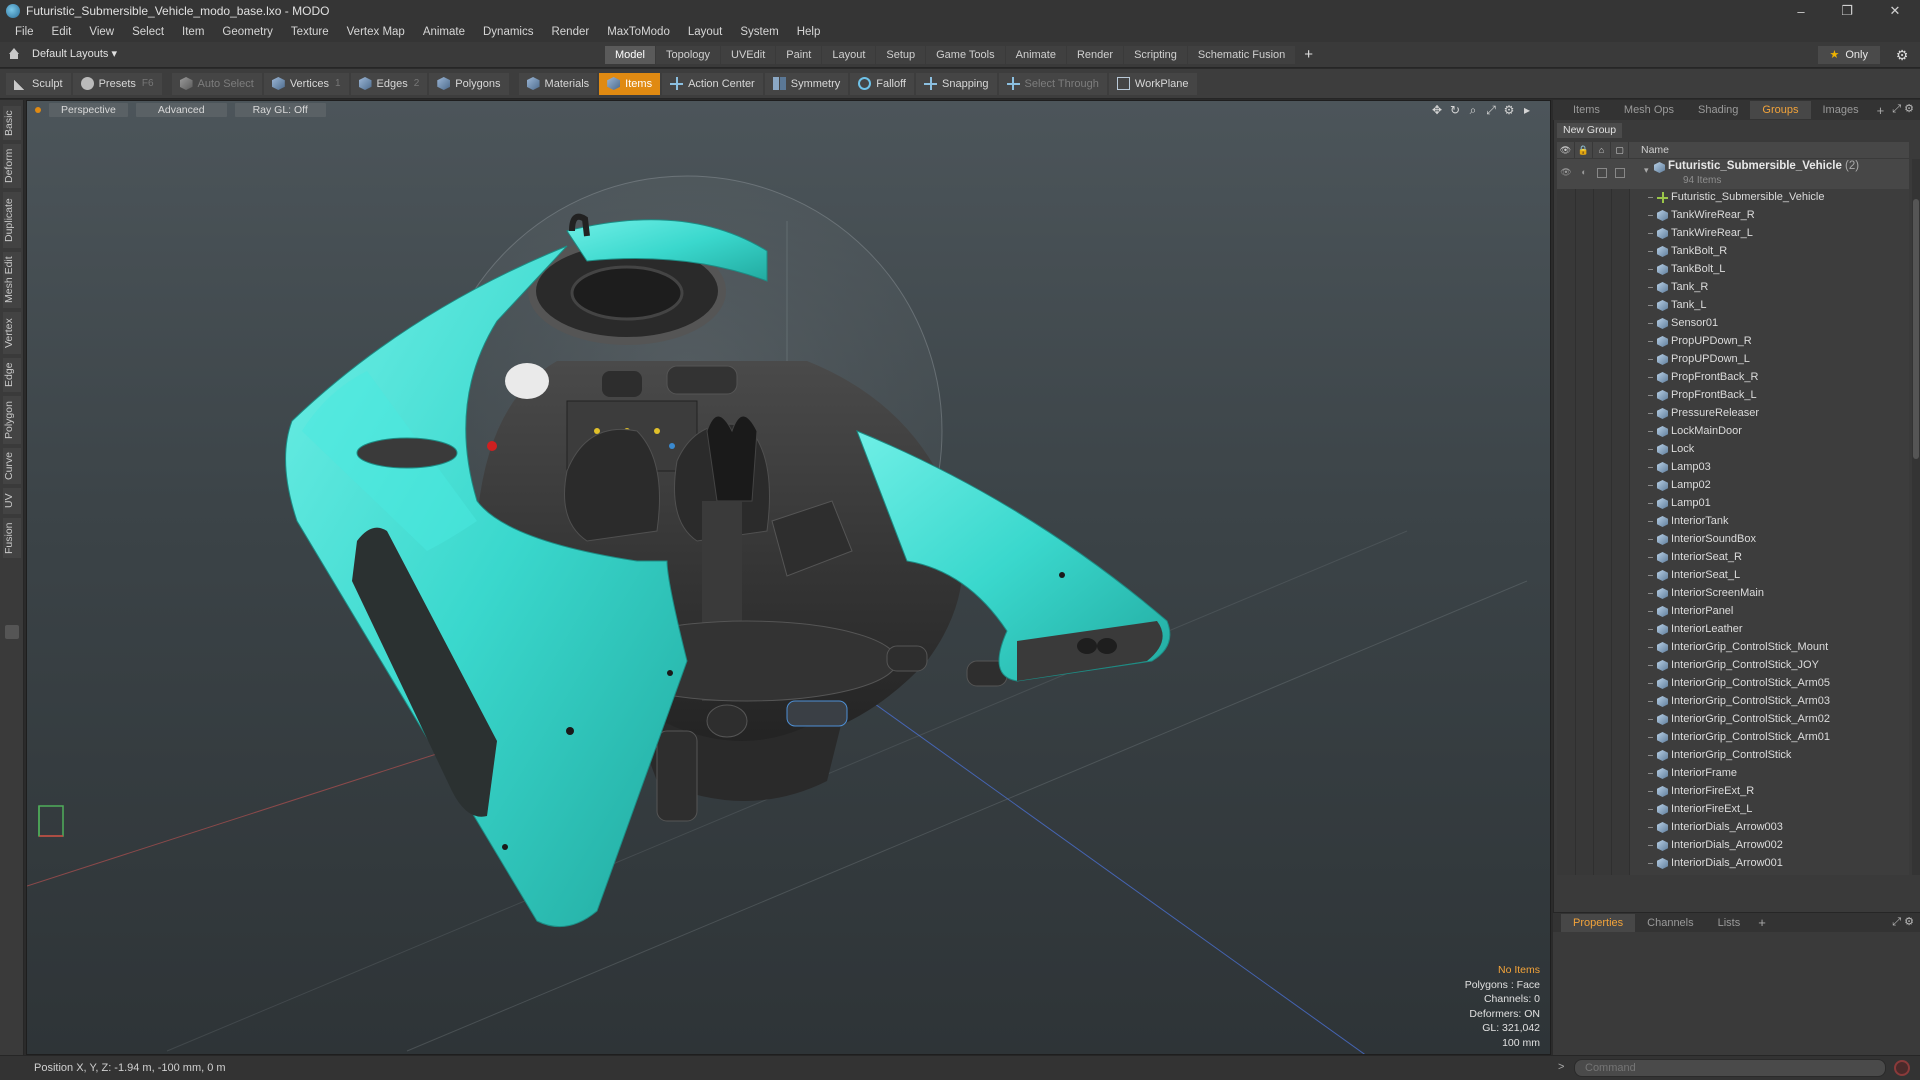  Describe the element at coordinates (117, 83) in the screenshot. I see `presets-button: Presets F6` at that location.